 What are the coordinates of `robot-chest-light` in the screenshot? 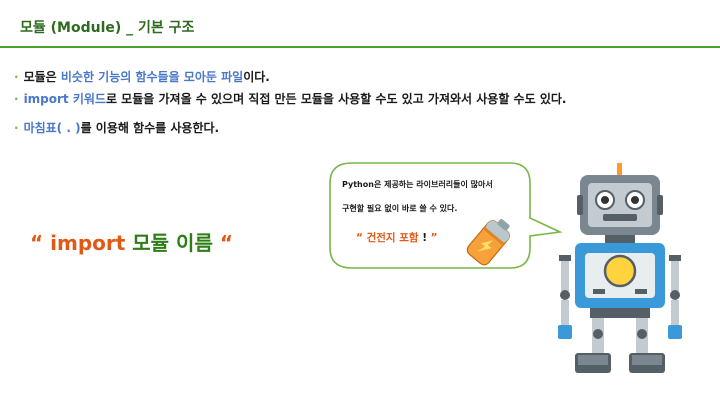 It's located at (620, 271).